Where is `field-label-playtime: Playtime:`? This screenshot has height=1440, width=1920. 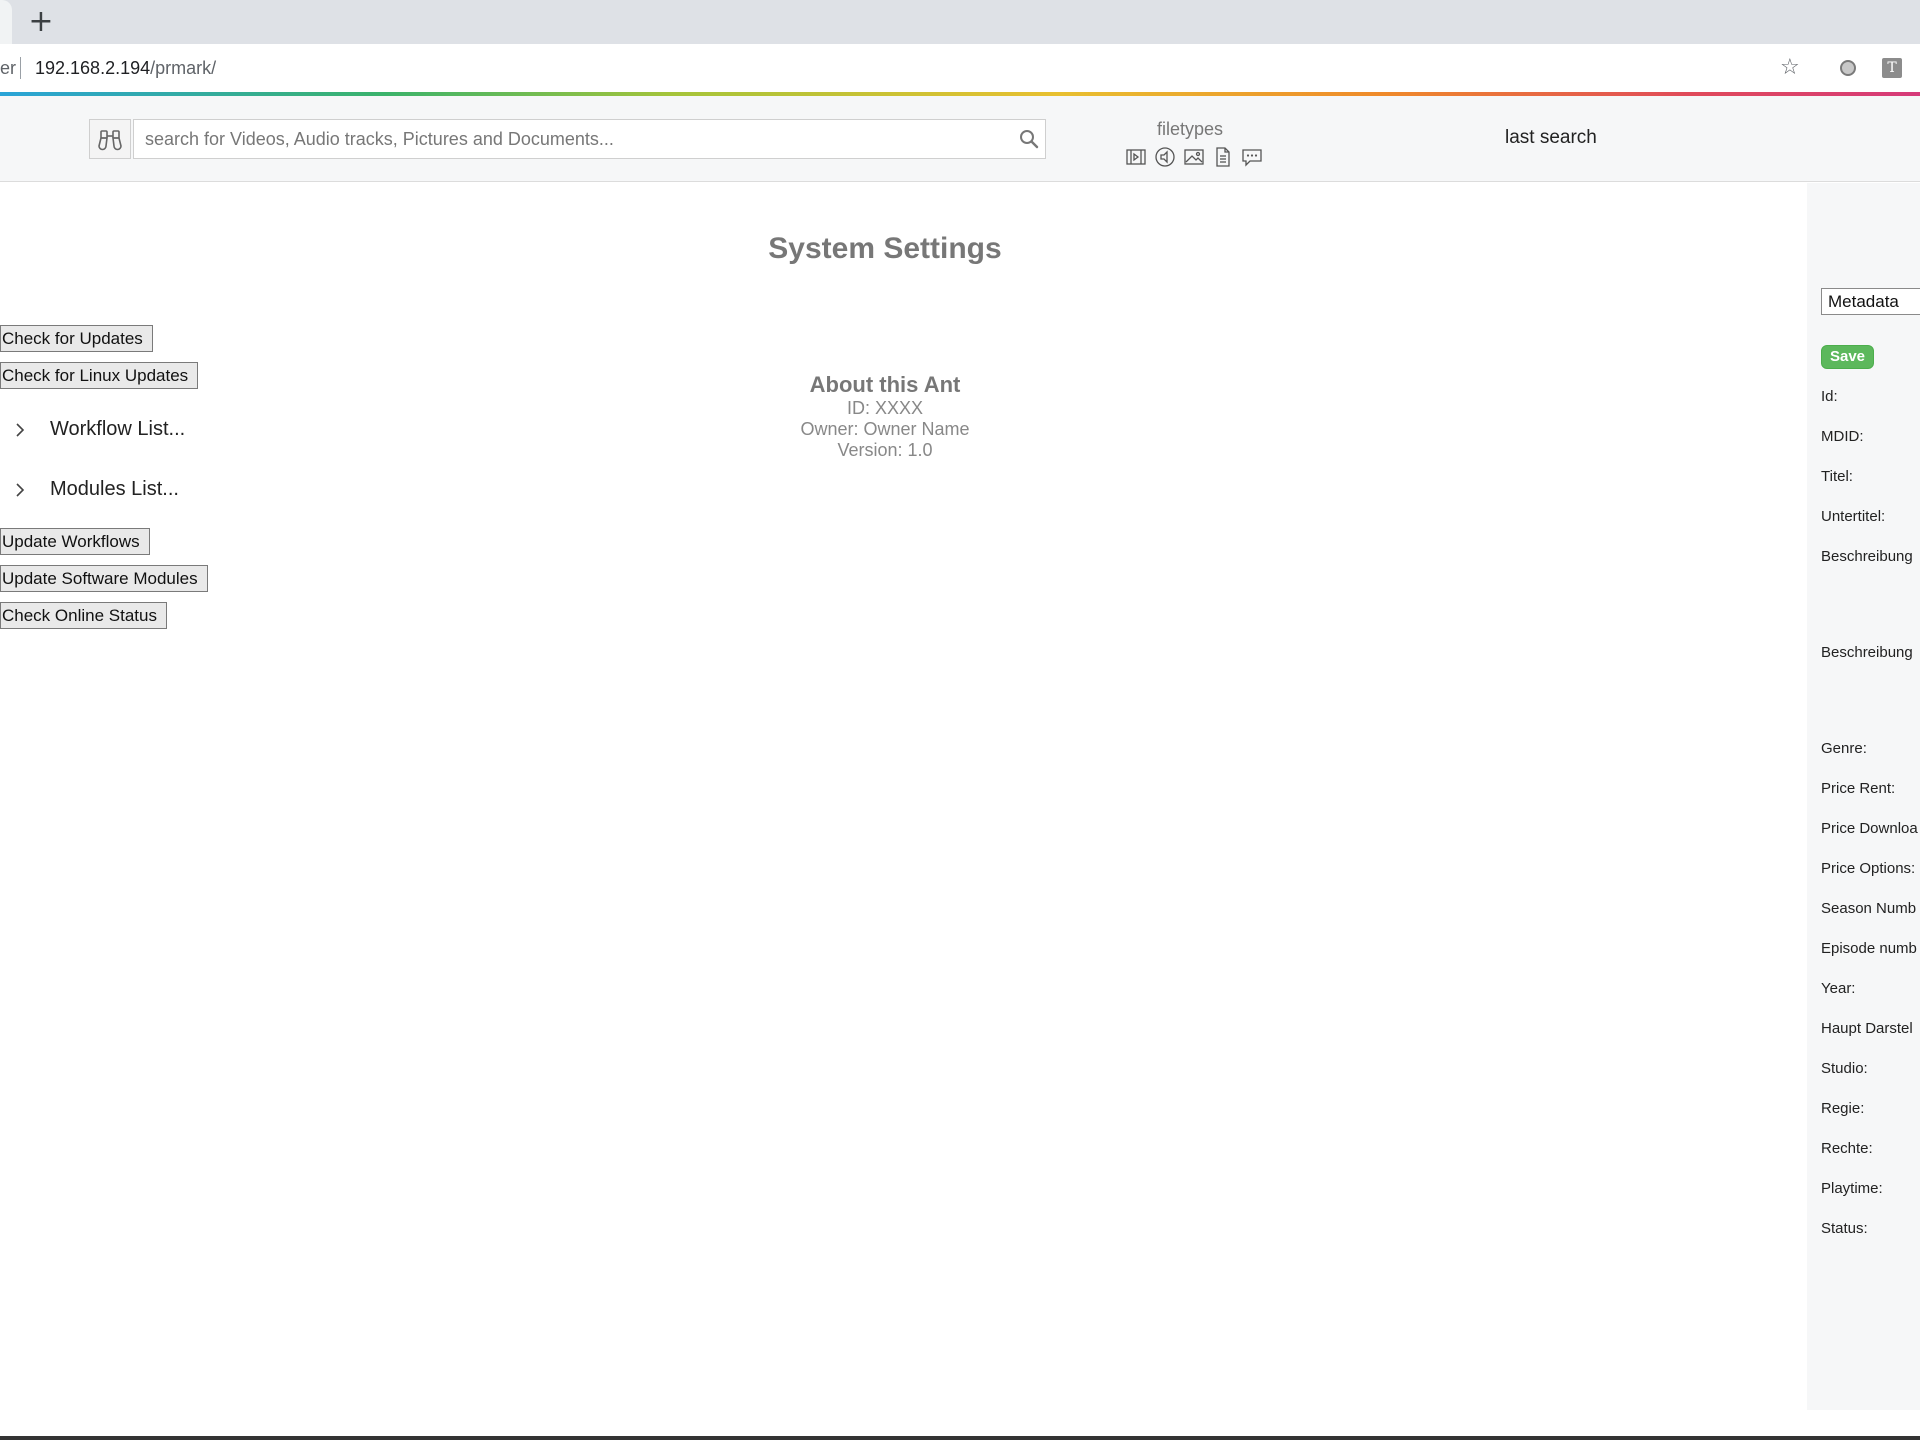
field-label-playtime: Playtime: is located at coordinates (1852, 1188).